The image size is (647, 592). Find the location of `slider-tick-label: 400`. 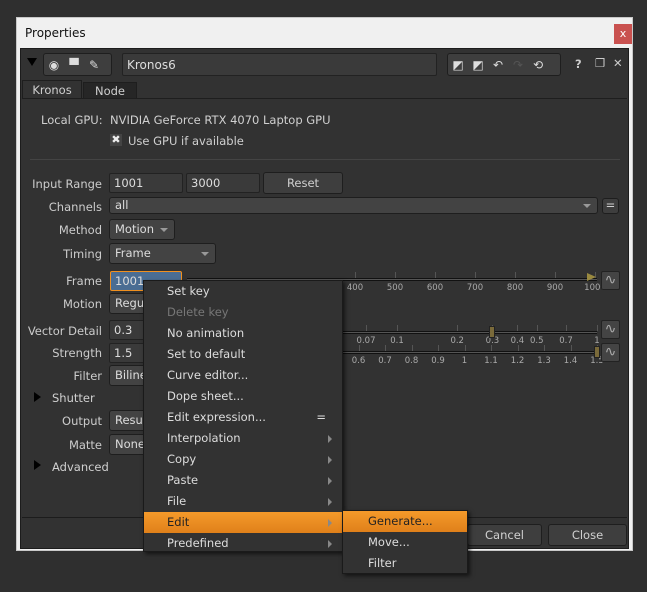

slider-tick-label: 400 is located at coordinates (355, 288).